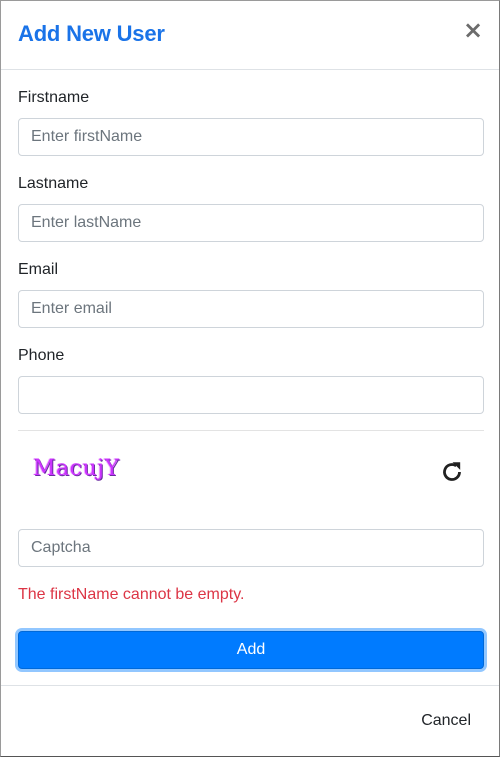 Image resolution: width=500 pixels, height=757 pixels. I want to click on form-divider, so click(251, 430).